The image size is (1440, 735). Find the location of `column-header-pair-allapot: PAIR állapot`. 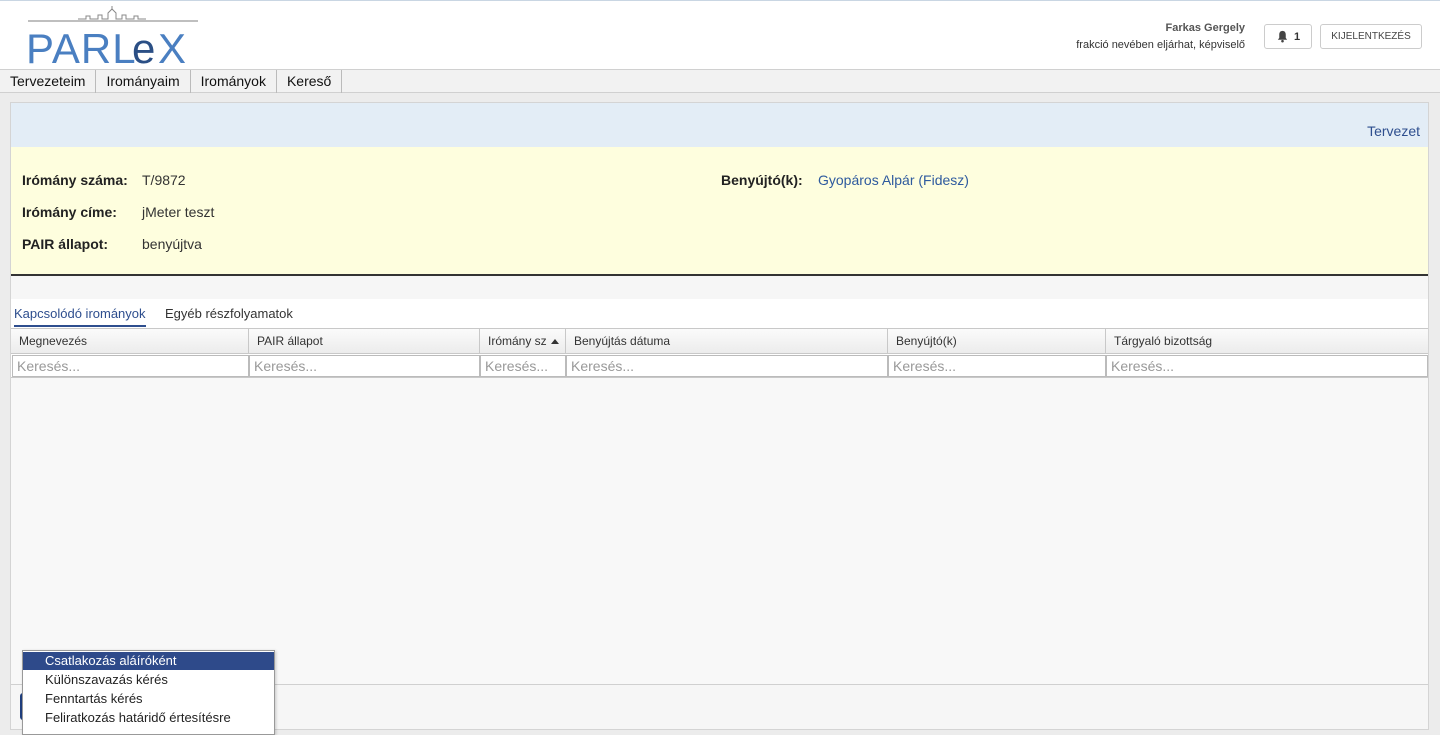

column-header-pair-allapot: PAIR állapot is located at coordinates (364, 341).